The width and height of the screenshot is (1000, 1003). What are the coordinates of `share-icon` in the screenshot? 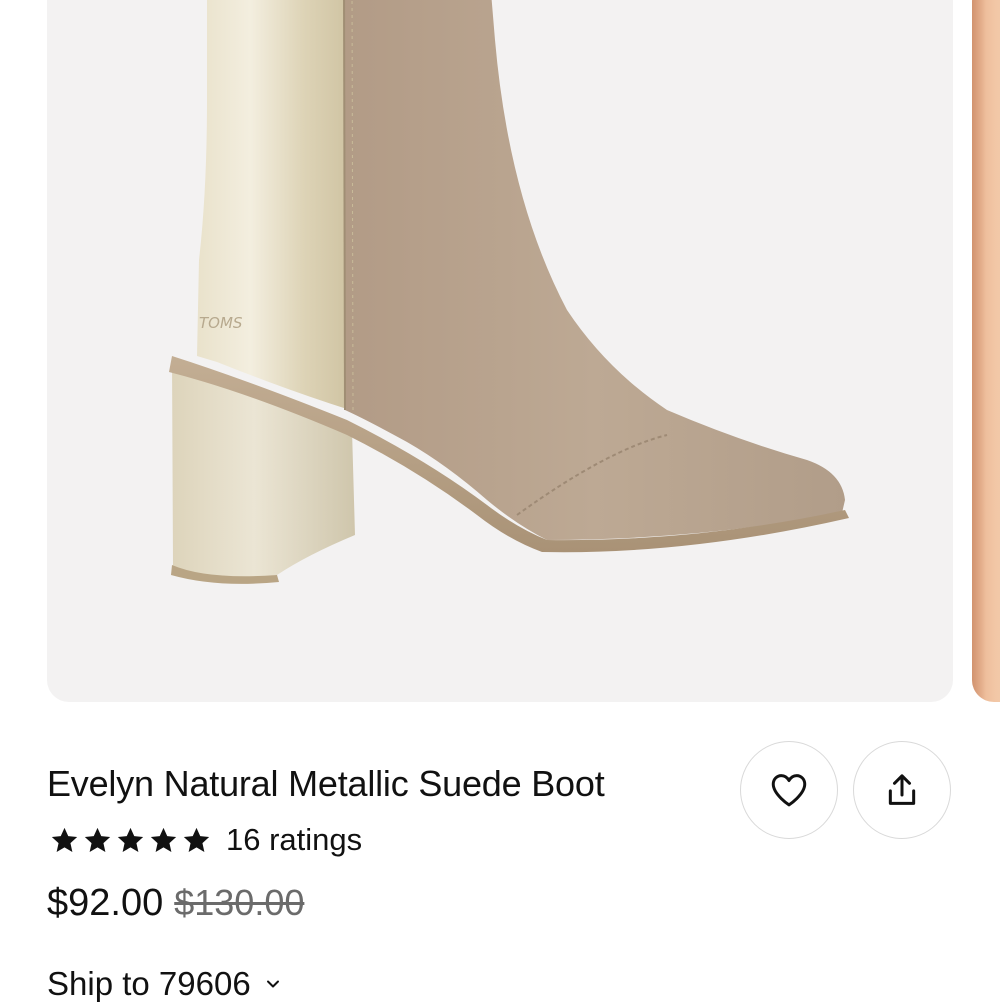 It's located at (902, 789).